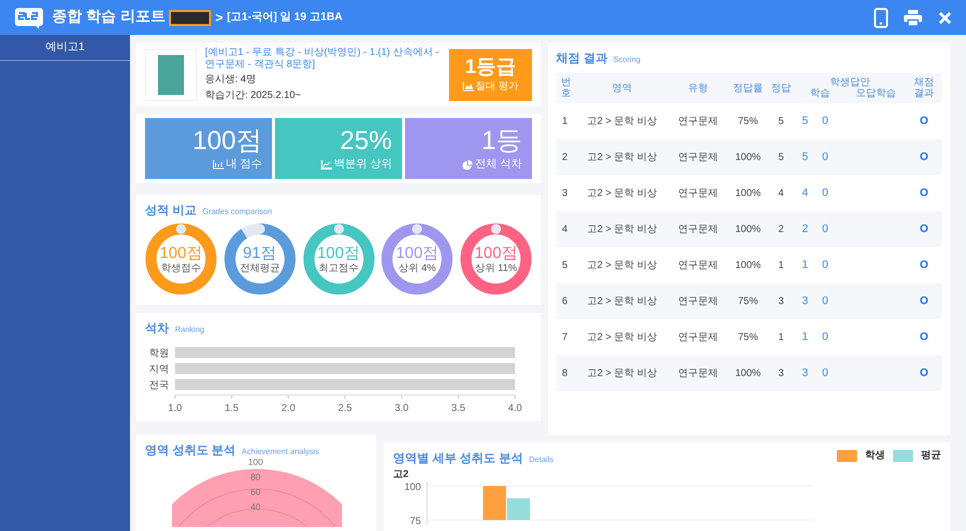  What do you see at coordinates (189, 330) in the screenshot?
I see `section-subtitle: Ranking` at bounding box center [189, 330].